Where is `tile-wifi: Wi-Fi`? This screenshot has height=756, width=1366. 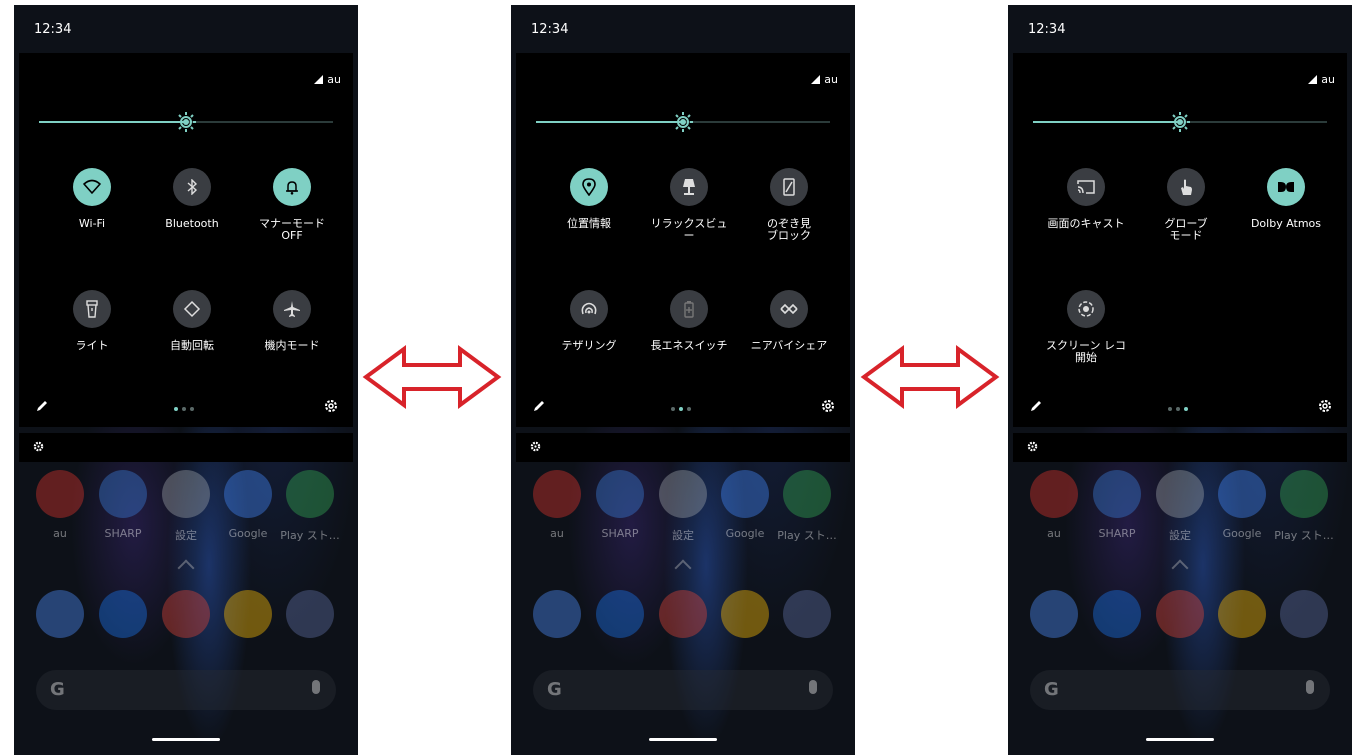
tile-wifi: Wi-Fi is located at coordinates (92, 199).